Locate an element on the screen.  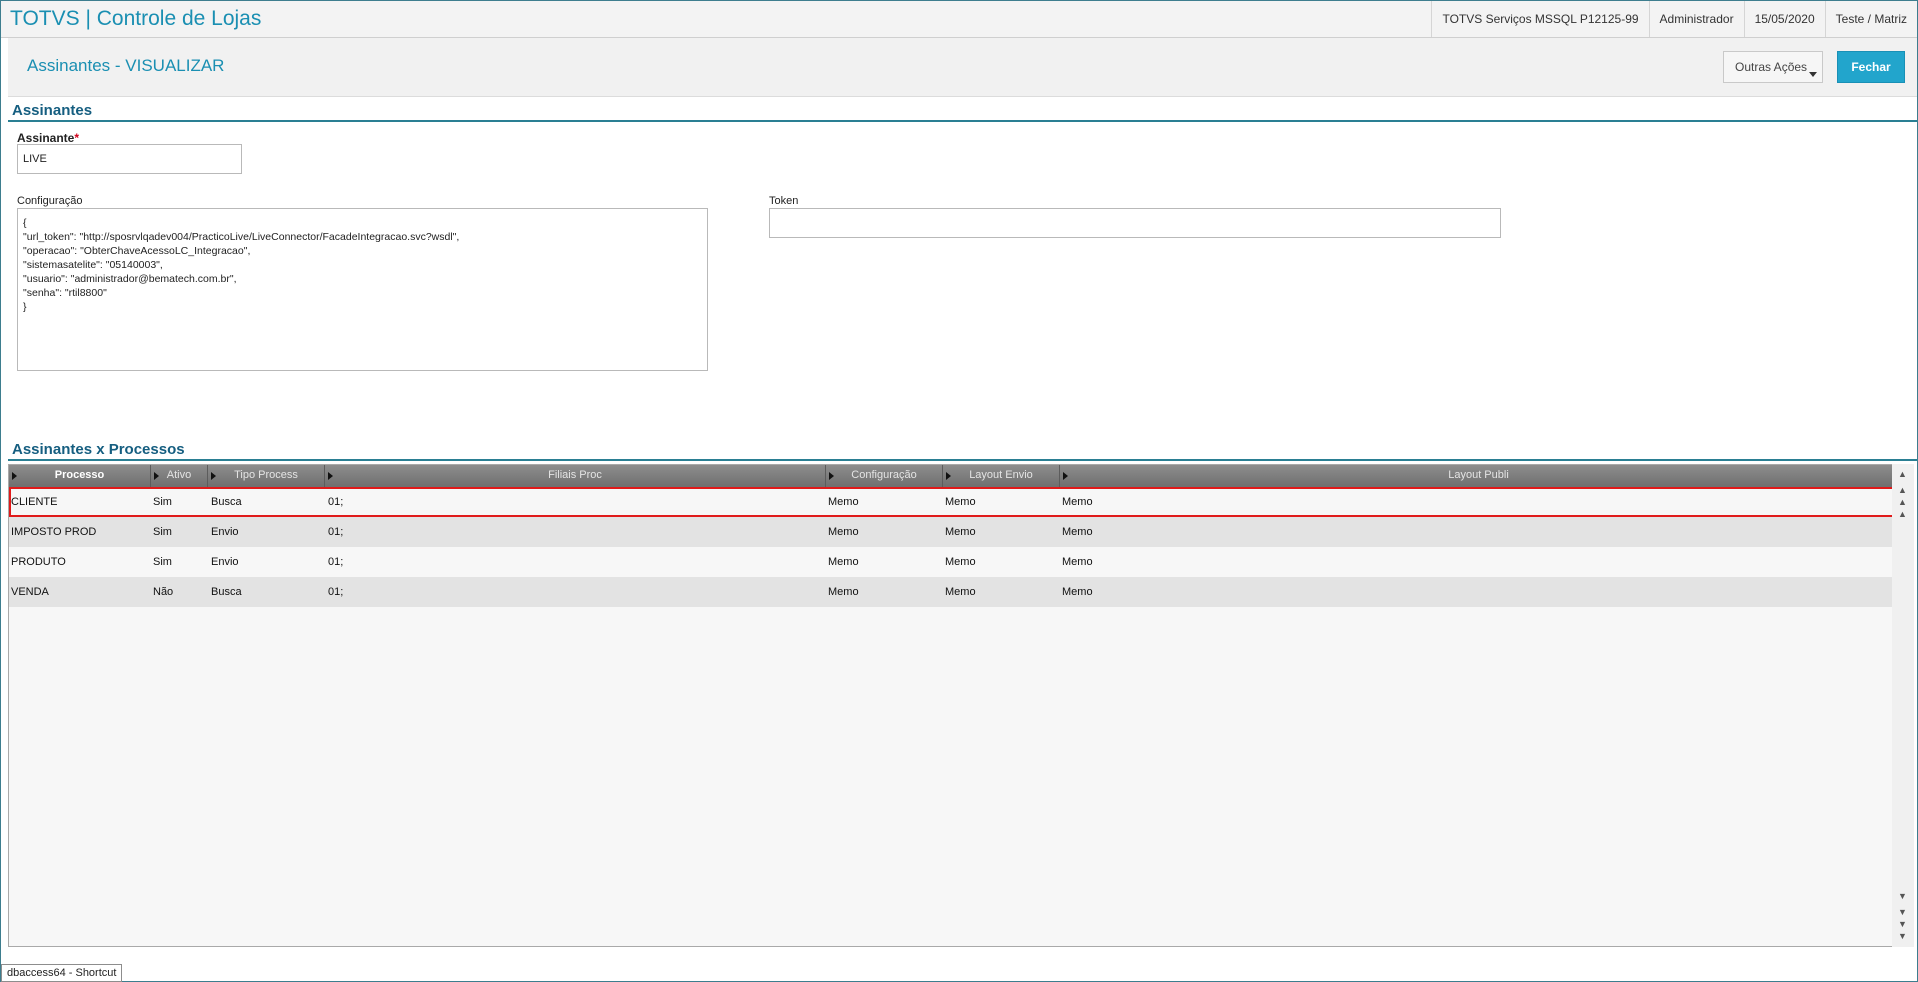
date-info: 15/05/2020 is located at coordinates (1784, 19).